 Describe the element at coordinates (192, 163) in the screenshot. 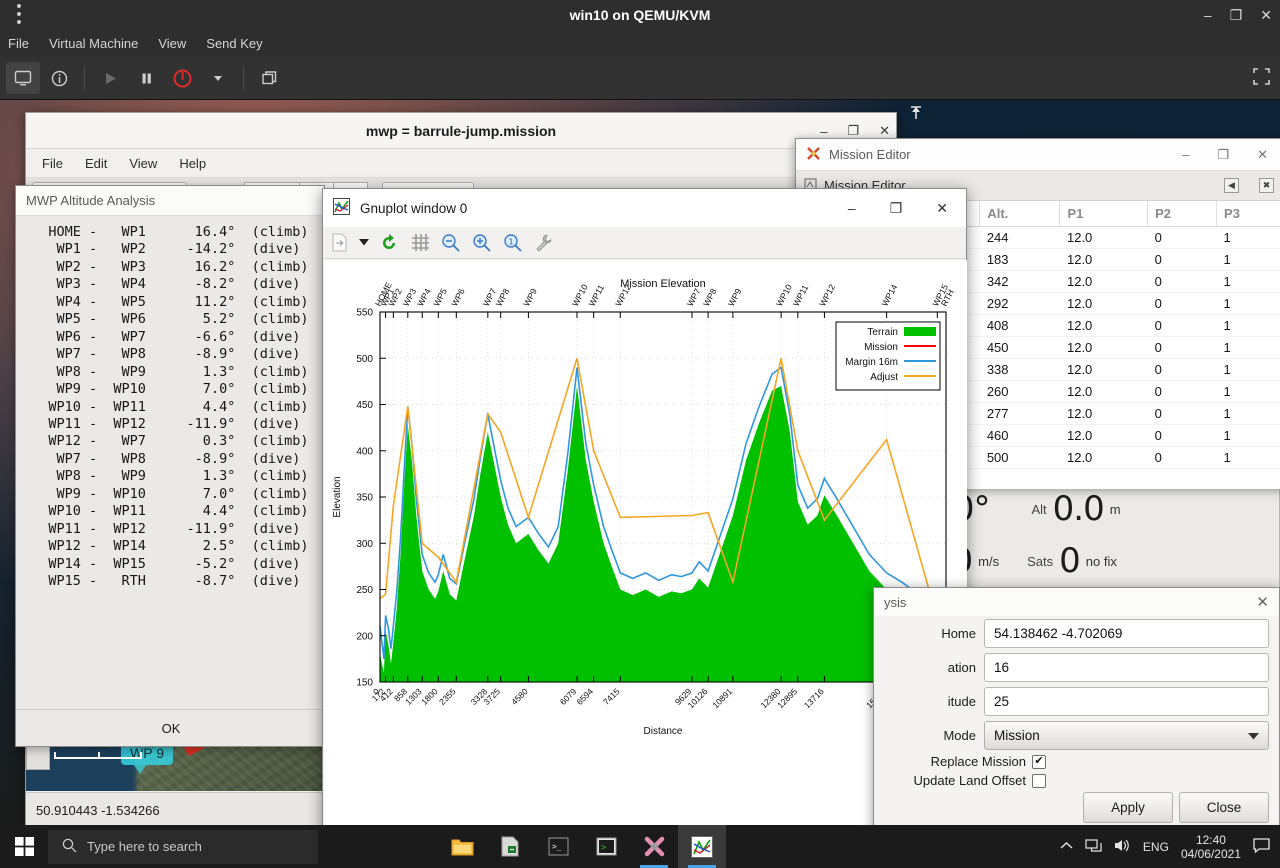

I see `mwp-menu-help: Help` at that location.